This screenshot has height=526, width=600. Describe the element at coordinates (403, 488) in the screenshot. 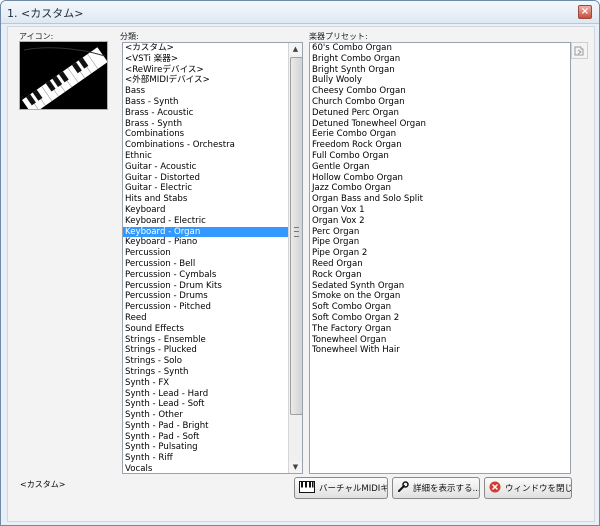

I see `wrench-icon` at that location.